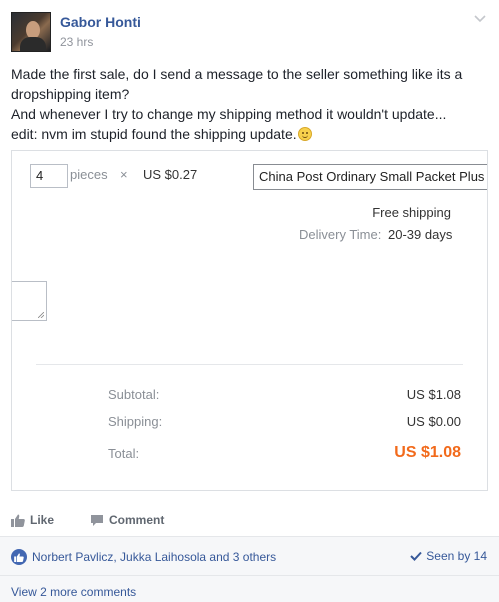 Image resolution: width=499 pixels, height=602 pixels. Describe the element at coordinates (427, 452) in the screenshot. I see `total-value: US $1.08` at that location.